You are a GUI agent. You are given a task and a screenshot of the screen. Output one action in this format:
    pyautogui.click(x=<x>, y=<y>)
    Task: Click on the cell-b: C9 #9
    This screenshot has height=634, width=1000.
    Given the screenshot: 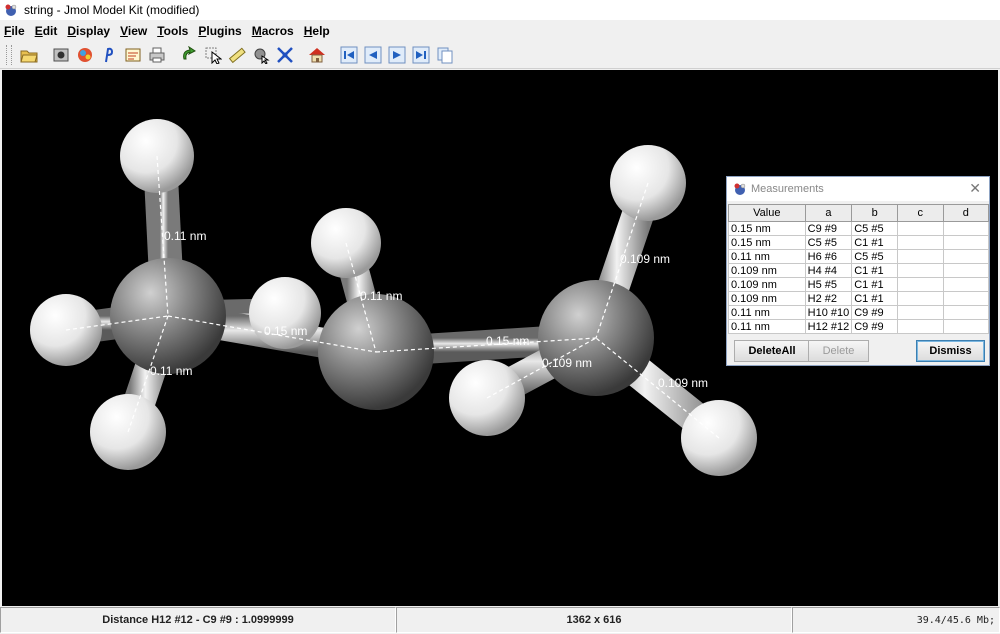 What is the action you would take?
    pyautogui.click(x=875, y=326)
    